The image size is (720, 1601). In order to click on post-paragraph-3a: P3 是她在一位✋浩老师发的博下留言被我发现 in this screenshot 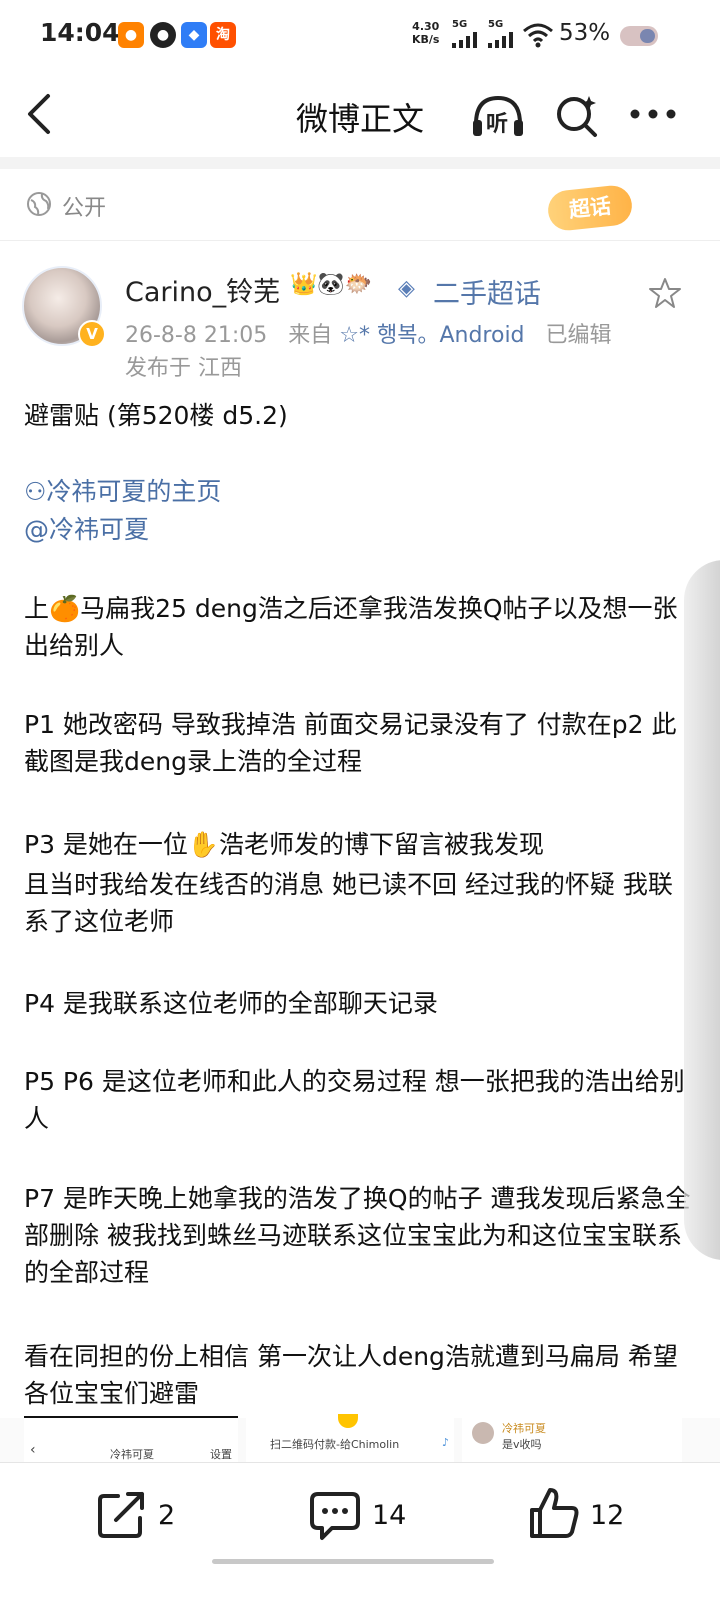, I will do `click(284, 844)`.